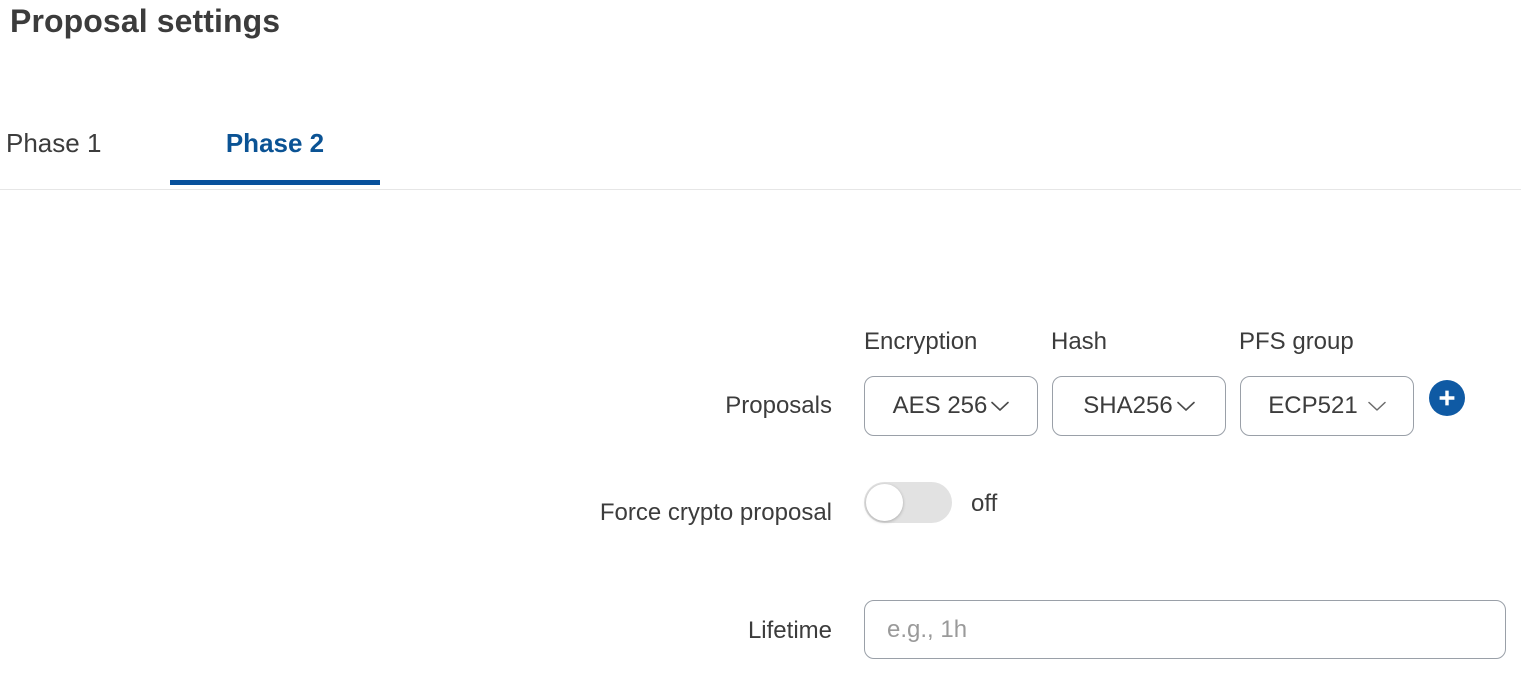  I want to click on tab-phase-2-label: Phase 2, so click(275, 143).